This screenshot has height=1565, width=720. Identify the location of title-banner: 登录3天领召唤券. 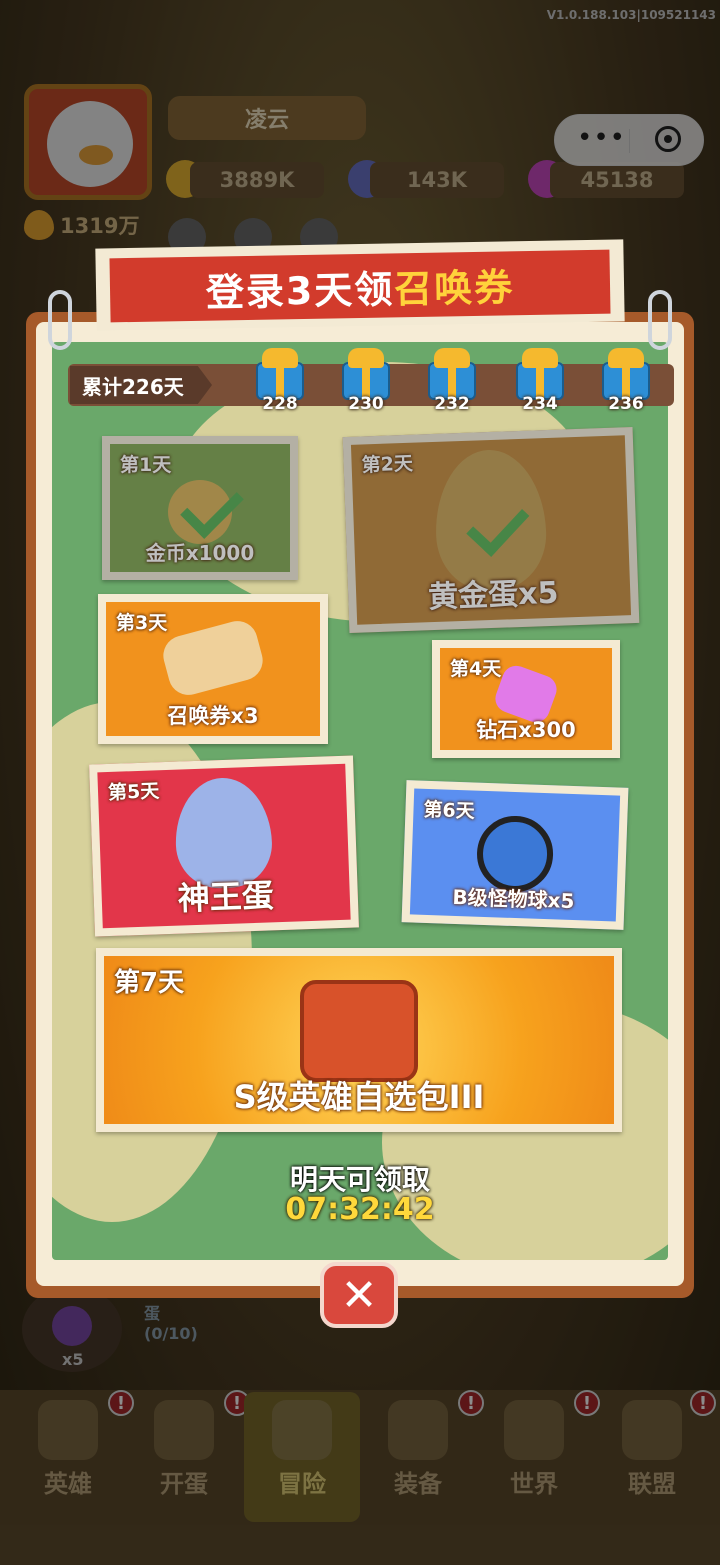
(360, 286).